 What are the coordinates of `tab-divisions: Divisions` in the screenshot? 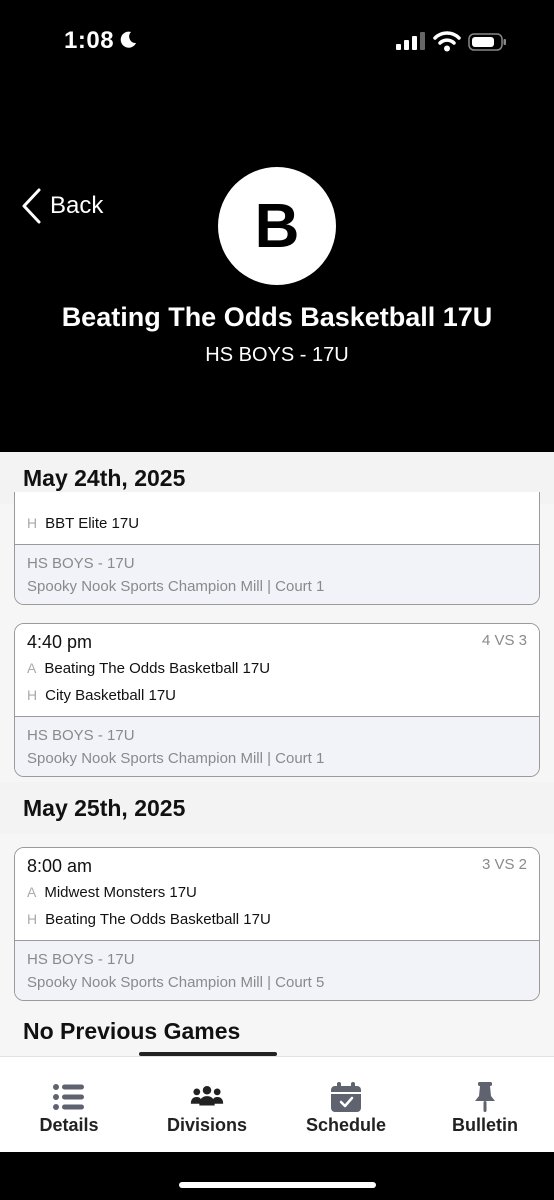 It's located at (207, 1105).